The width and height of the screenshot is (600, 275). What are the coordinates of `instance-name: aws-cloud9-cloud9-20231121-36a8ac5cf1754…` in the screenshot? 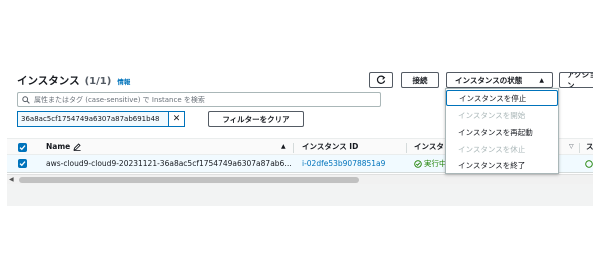 It's located at (169, 163).